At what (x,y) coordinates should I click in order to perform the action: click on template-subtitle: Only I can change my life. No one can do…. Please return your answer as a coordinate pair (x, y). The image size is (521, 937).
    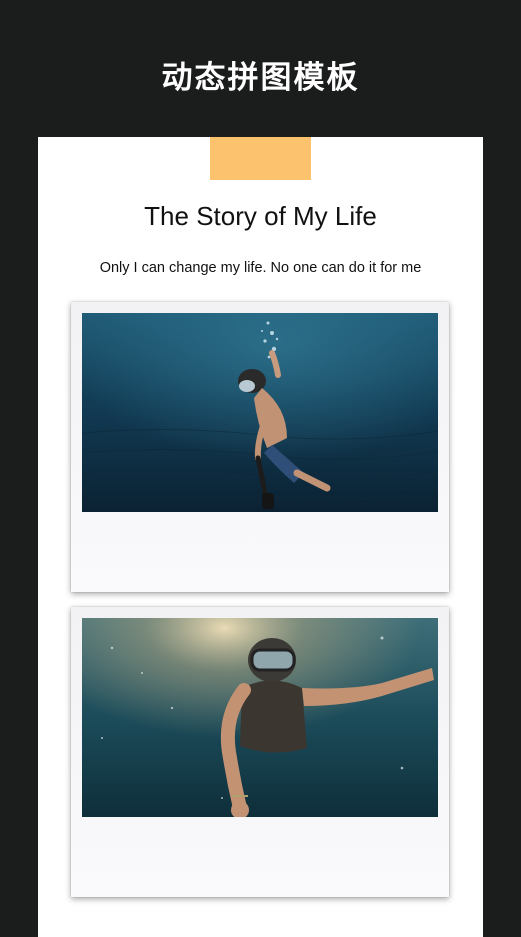
    Looking at the image, I should click on (260, 268).